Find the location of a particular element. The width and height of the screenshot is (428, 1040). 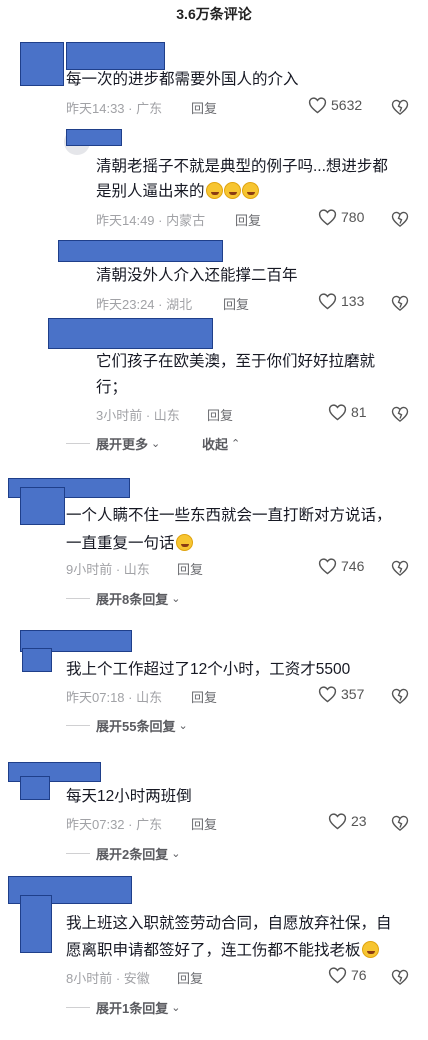

collapse-button: 收起 ⌃ is located at coordinates (221, 443).